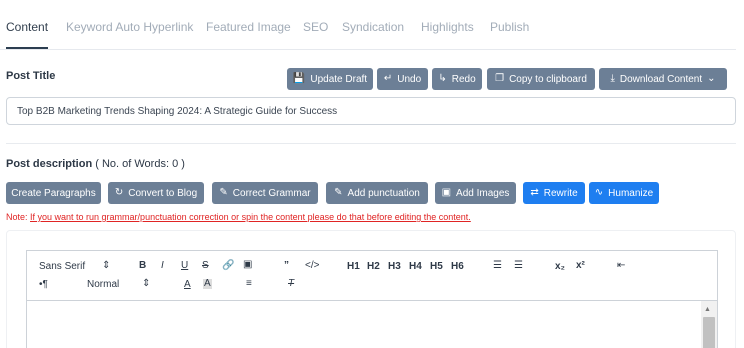  What do you see at coordinates (106, 265) in the screenshot?
I see `font-select-arrows-icon: ⇕` at bounding box center [106, 265].